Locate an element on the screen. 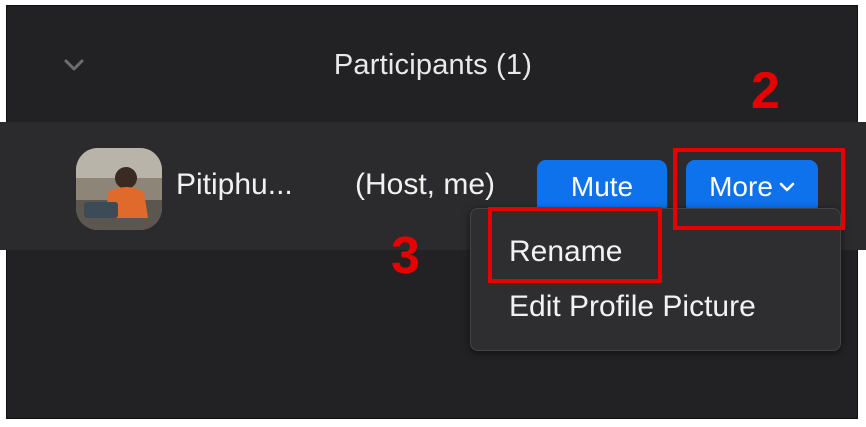 This screenshot has height=427, width=866. participant-role: (Host, me) is located at coordinates (425, 184).